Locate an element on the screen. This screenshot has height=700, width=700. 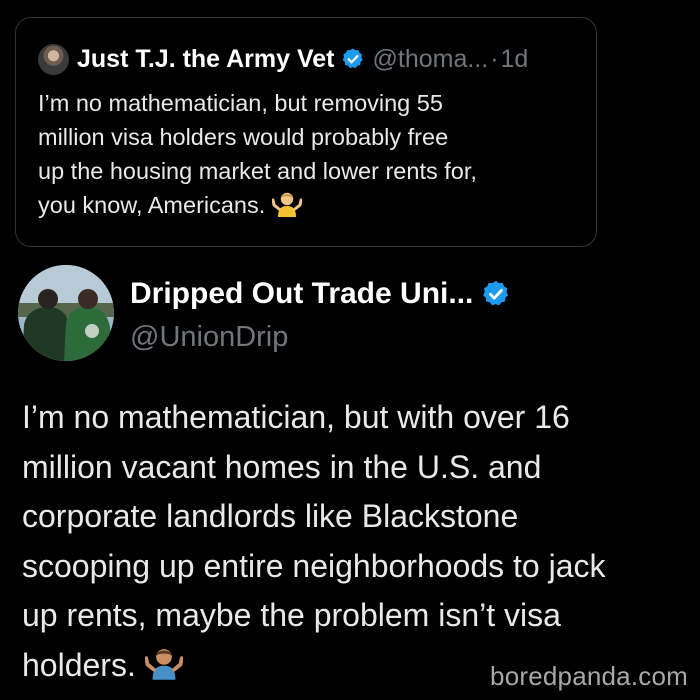
main-tweet-header: Dripped Out Trade Uni... @UnionDrip is located at coordinates (320, 314).